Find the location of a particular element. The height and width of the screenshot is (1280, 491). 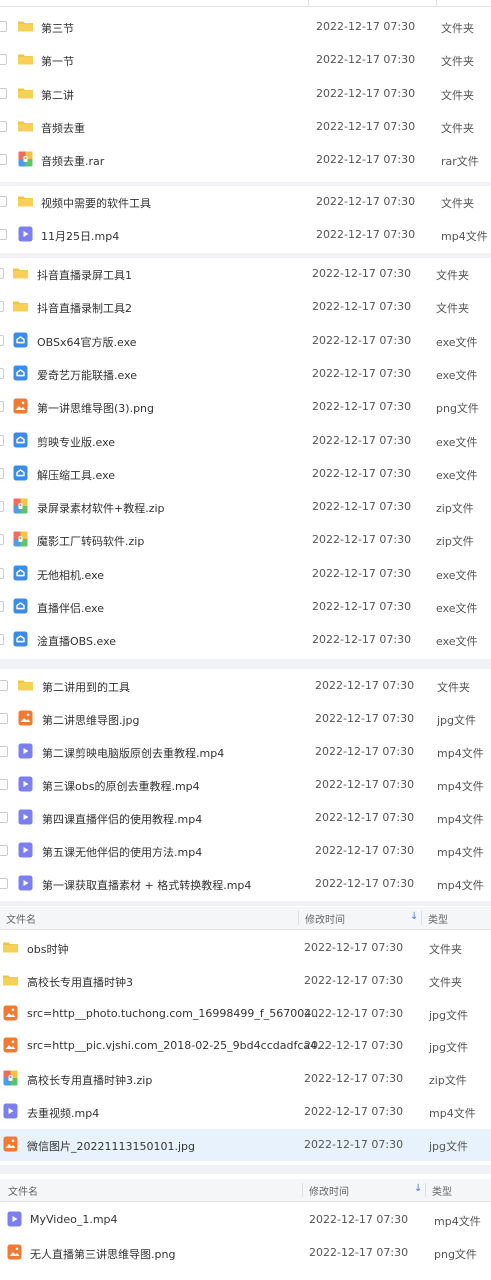

file-row: 第三节 2022-12-17 07:30 文件夹 is located at coordinates (245, 27).